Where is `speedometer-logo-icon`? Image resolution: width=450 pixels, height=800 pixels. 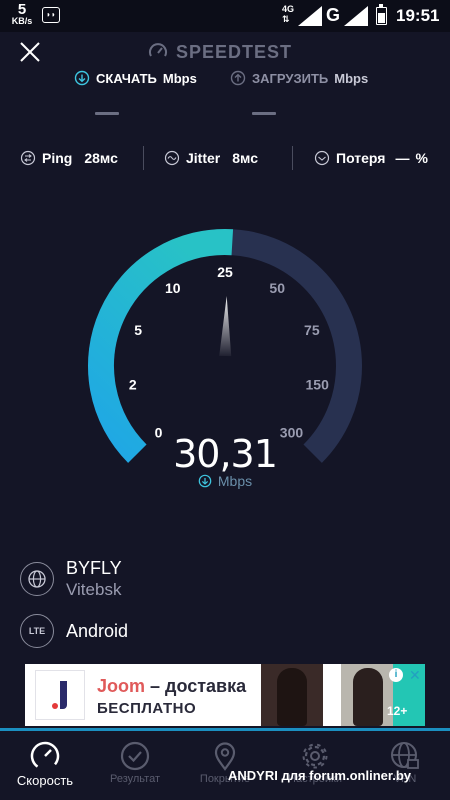
speedometer-logo-icon is located at coordinates (158, 50).